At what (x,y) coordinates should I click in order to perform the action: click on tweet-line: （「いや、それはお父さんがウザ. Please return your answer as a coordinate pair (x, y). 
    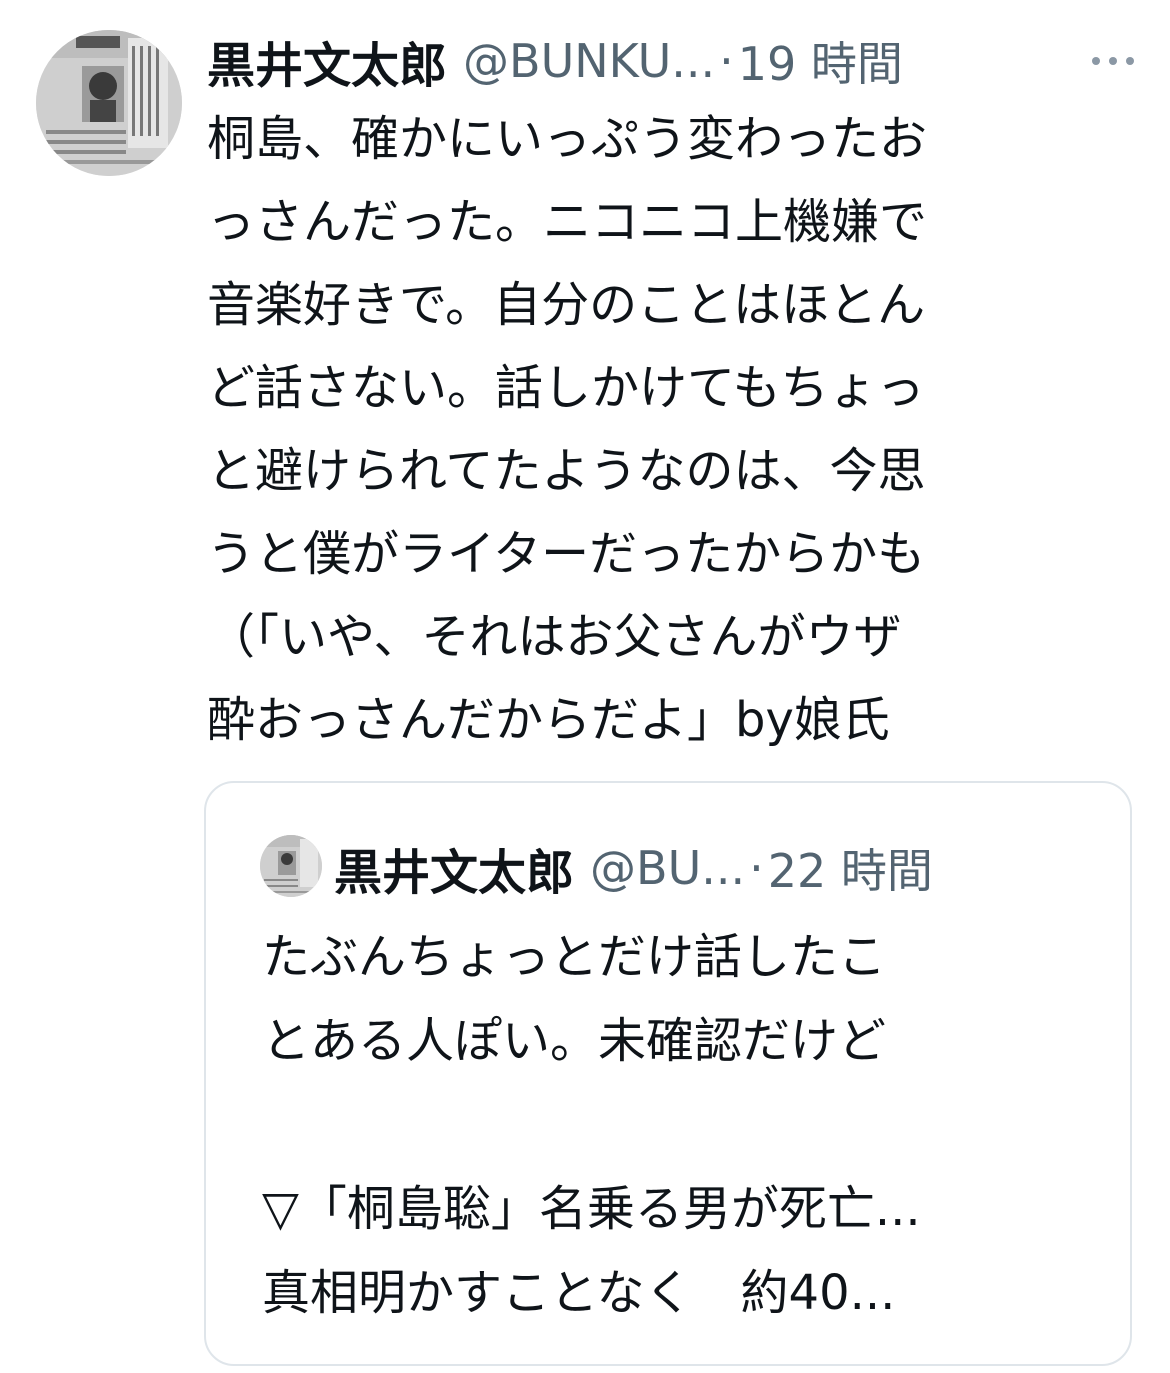
    Looking at the image, I should click on (554, 637).